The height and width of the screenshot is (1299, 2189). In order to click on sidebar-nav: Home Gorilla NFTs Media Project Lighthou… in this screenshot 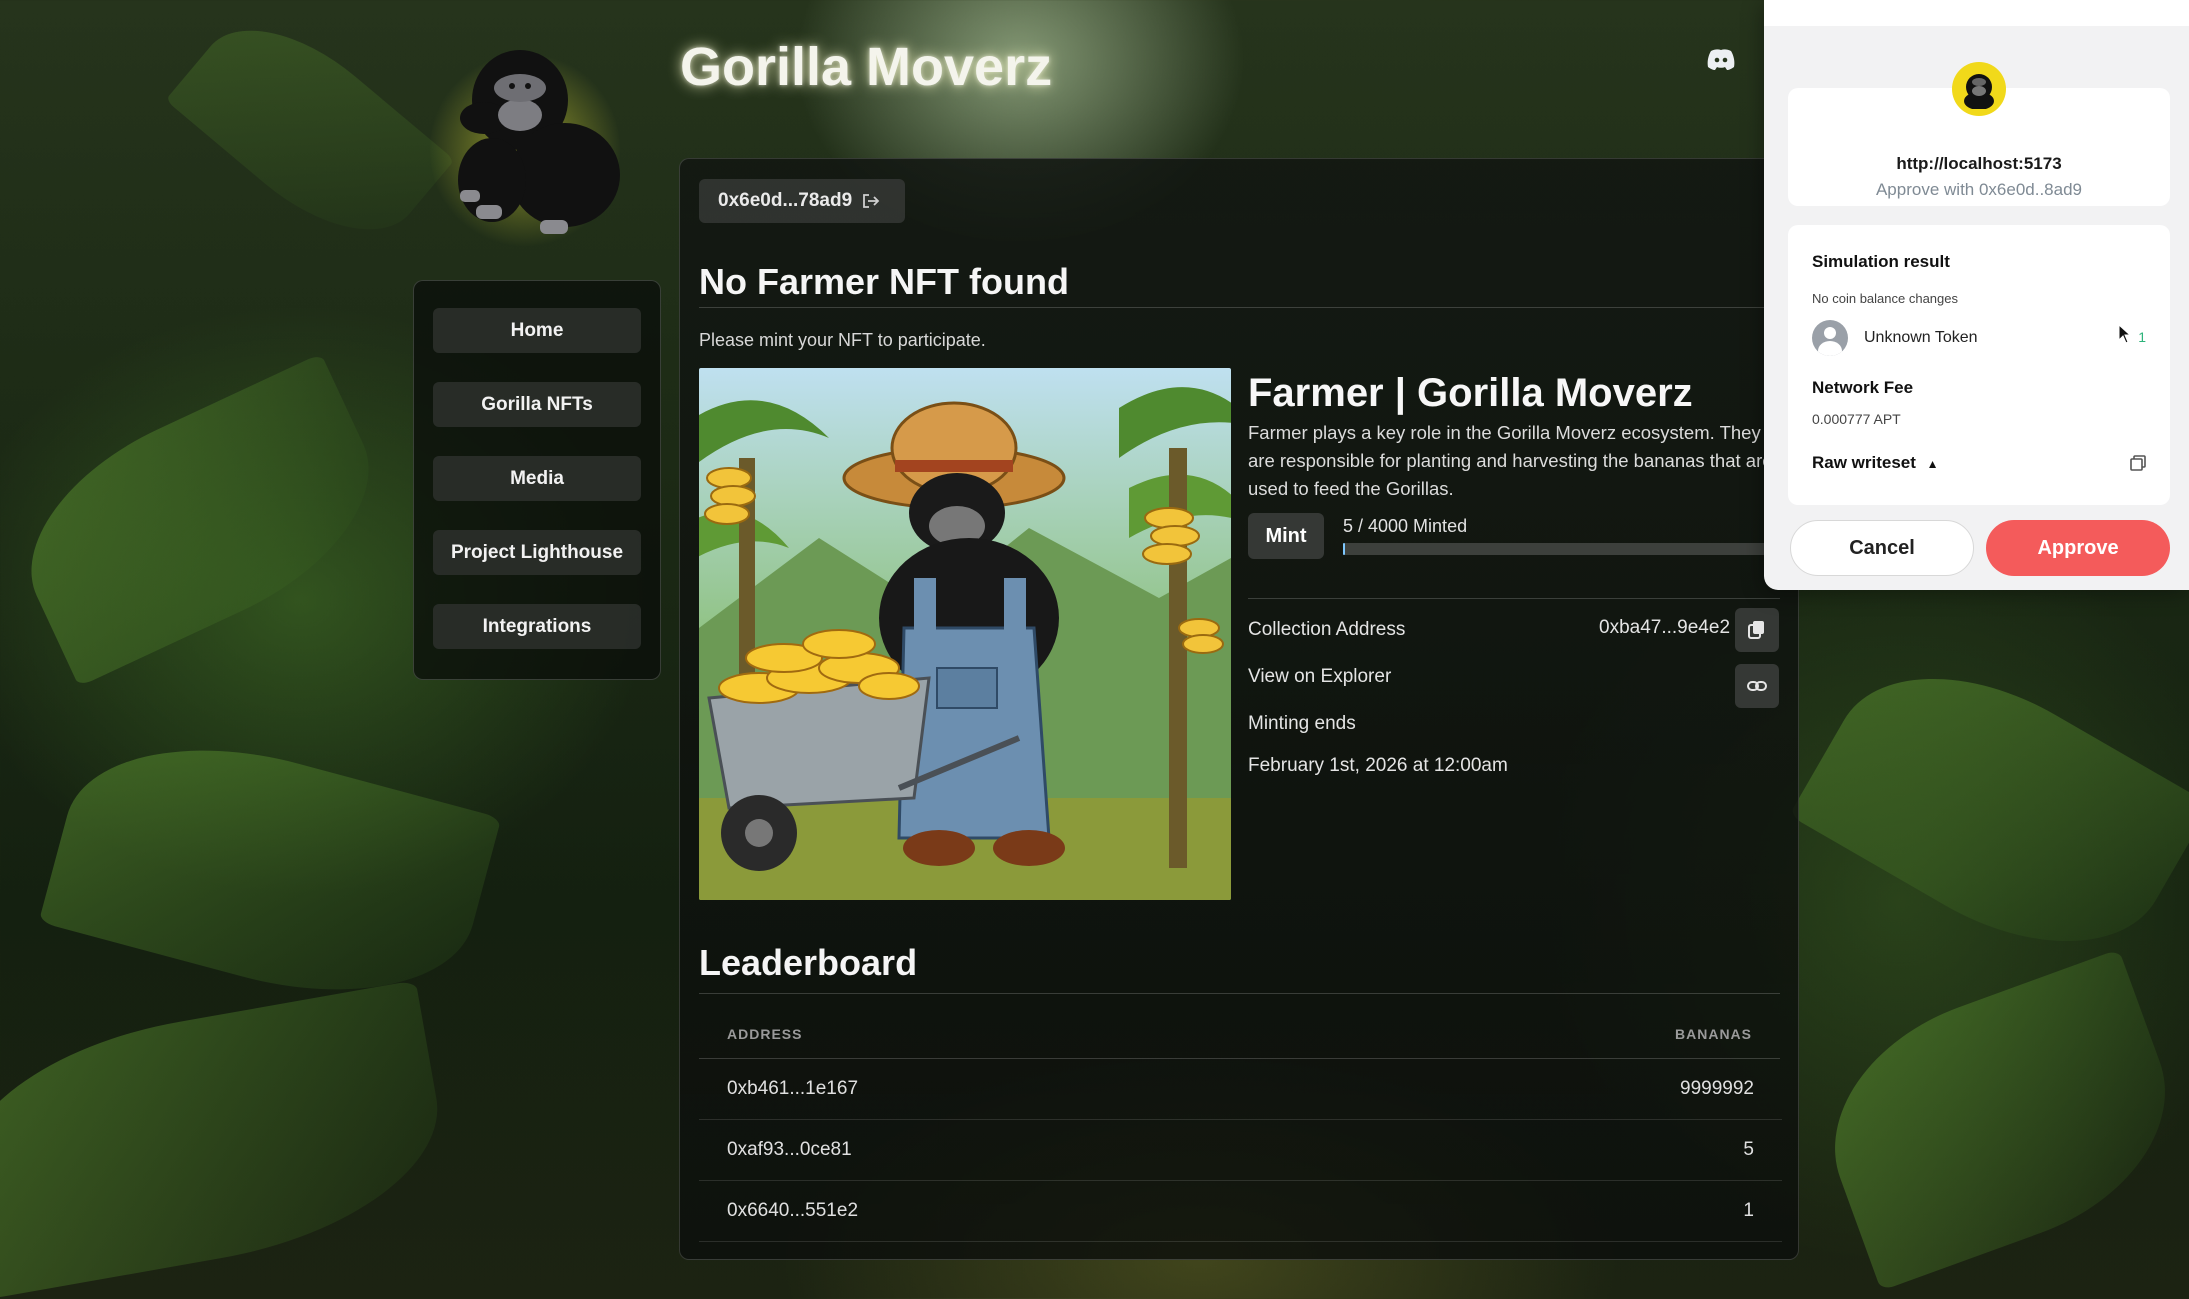, I will do `click(537, 480)`.